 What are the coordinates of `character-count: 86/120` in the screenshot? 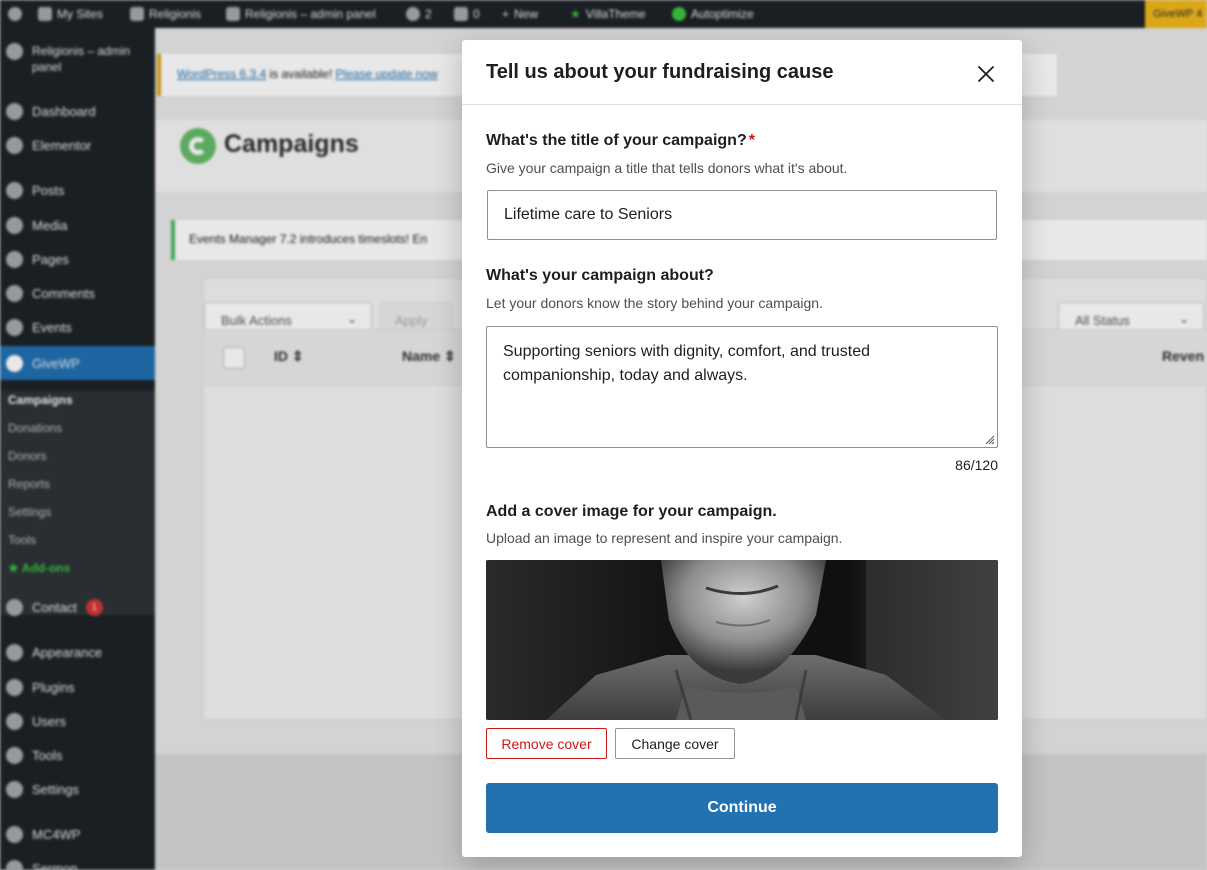 It's located at (976, 465).